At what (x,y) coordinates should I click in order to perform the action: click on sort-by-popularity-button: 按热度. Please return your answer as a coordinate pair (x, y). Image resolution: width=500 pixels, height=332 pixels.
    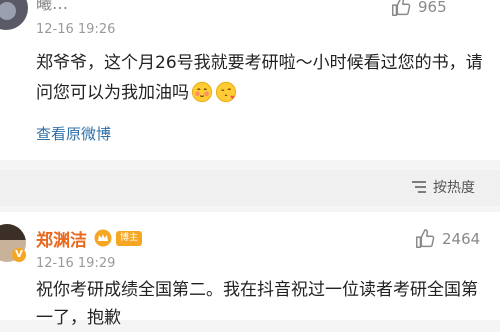
    Looking at the image, I should click on (443, 187).